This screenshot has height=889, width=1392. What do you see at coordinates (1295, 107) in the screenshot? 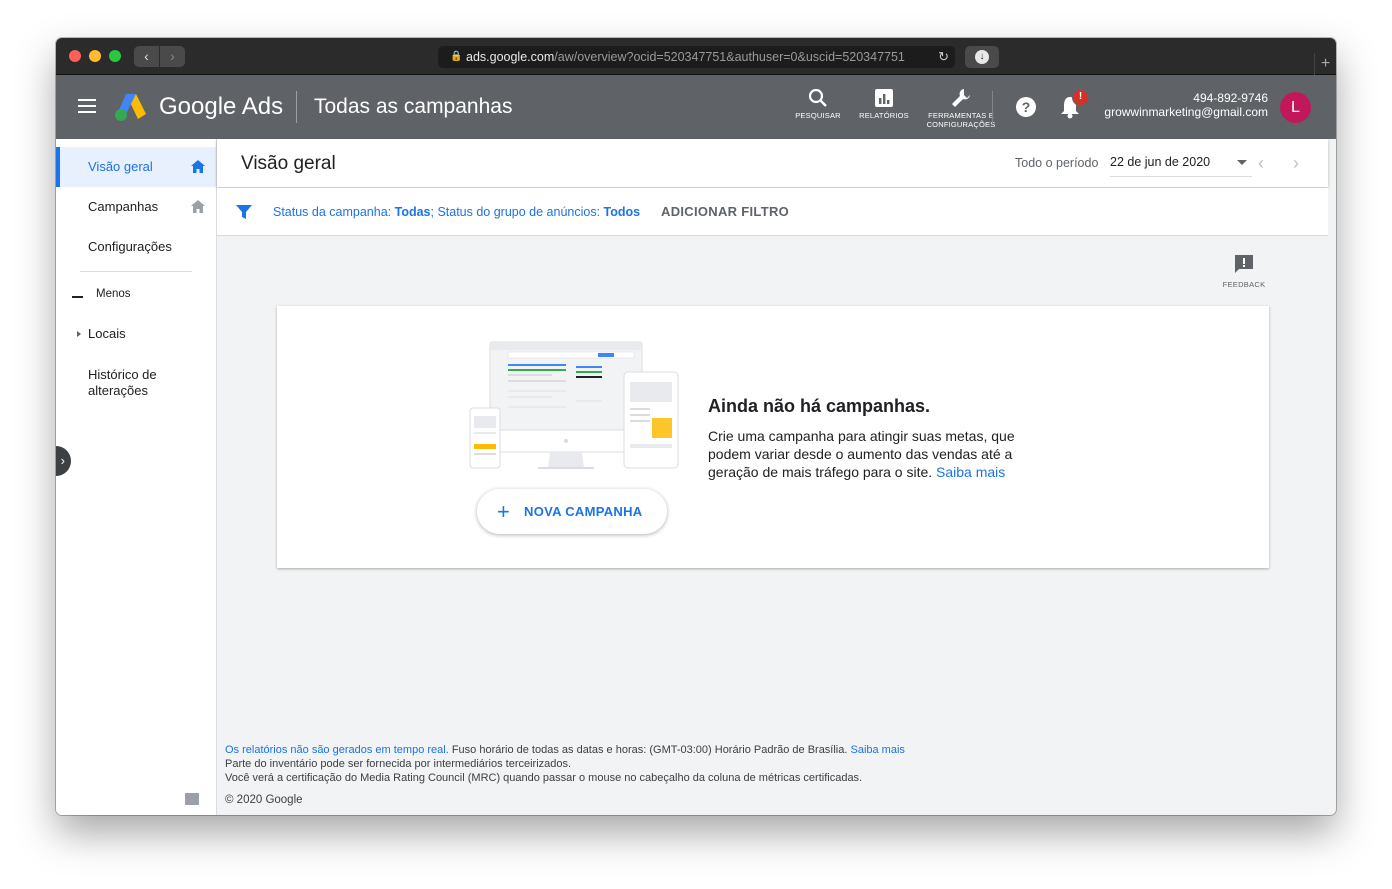
I see `avatar: L` at bounding box center [1295, 107].